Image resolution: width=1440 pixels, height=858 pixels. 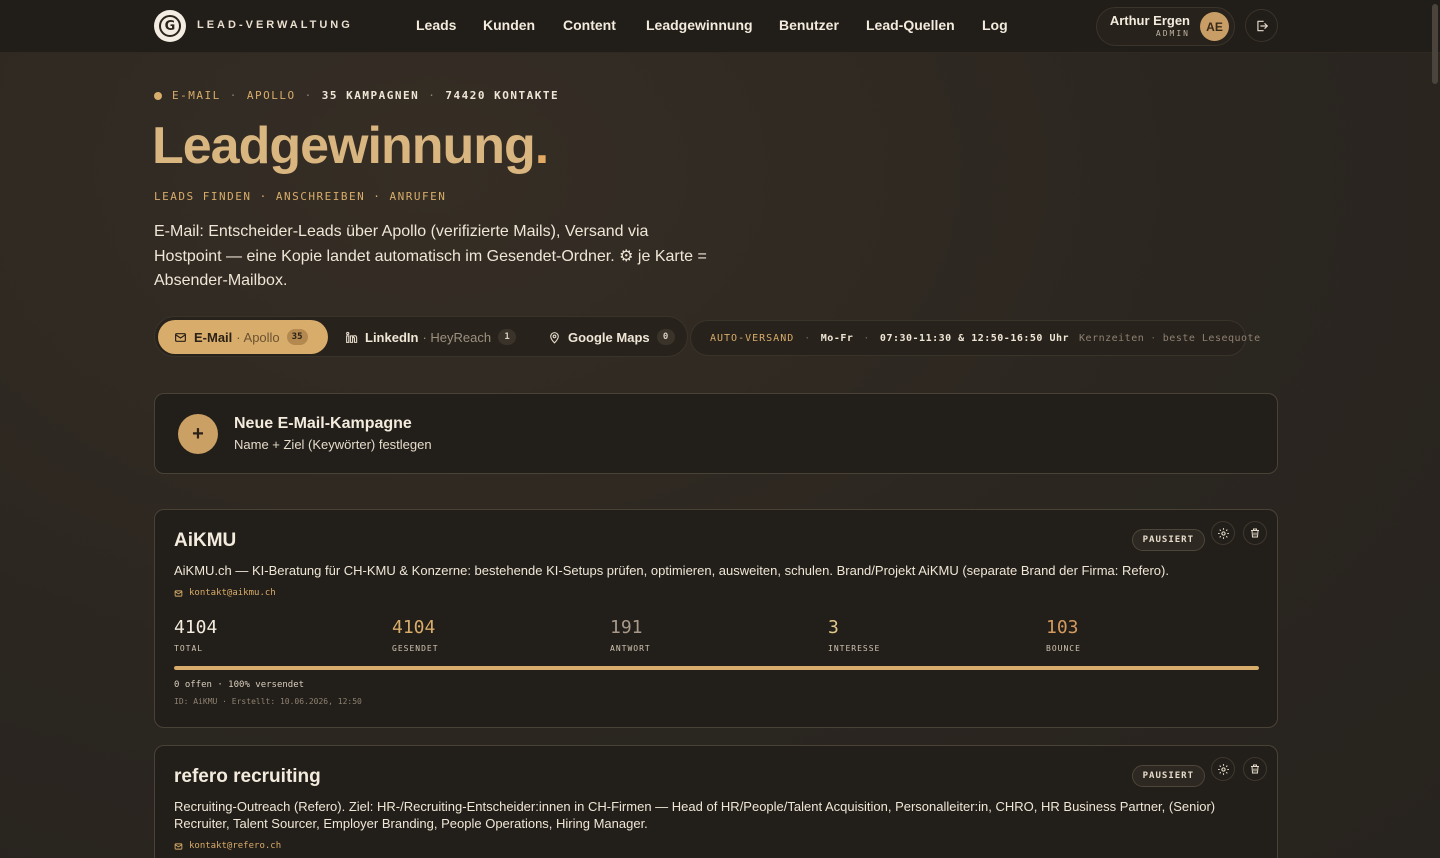 What do you see at coordinates (1214, 26) in the screenshot?
I see `avatar: AE` at bounding box center [1214, 26].